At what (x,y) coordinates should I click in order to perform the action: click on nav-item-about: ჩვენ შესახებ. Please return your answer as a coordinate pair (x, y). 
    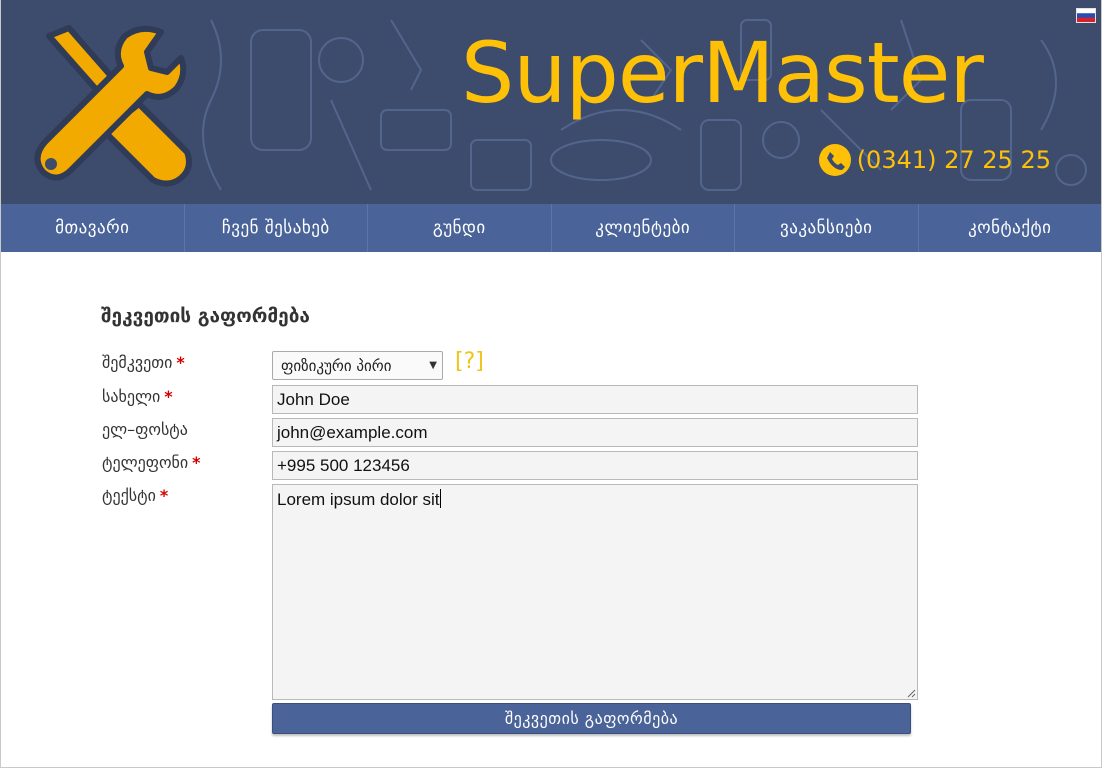
    Looking at the image, I should click on (275, 228).